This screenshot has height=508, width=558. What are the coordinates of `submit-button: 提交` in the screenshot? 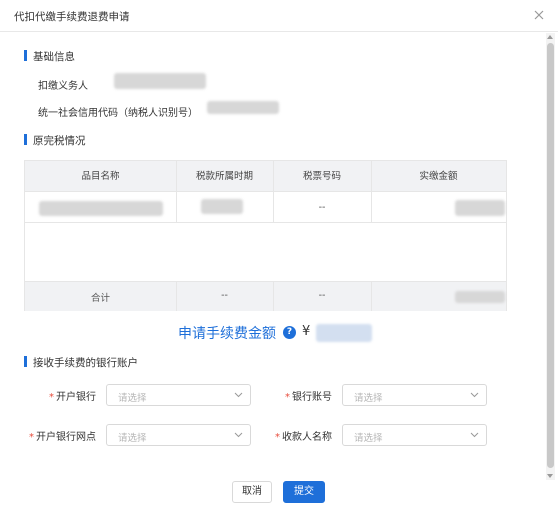 It's located at (304, 492).